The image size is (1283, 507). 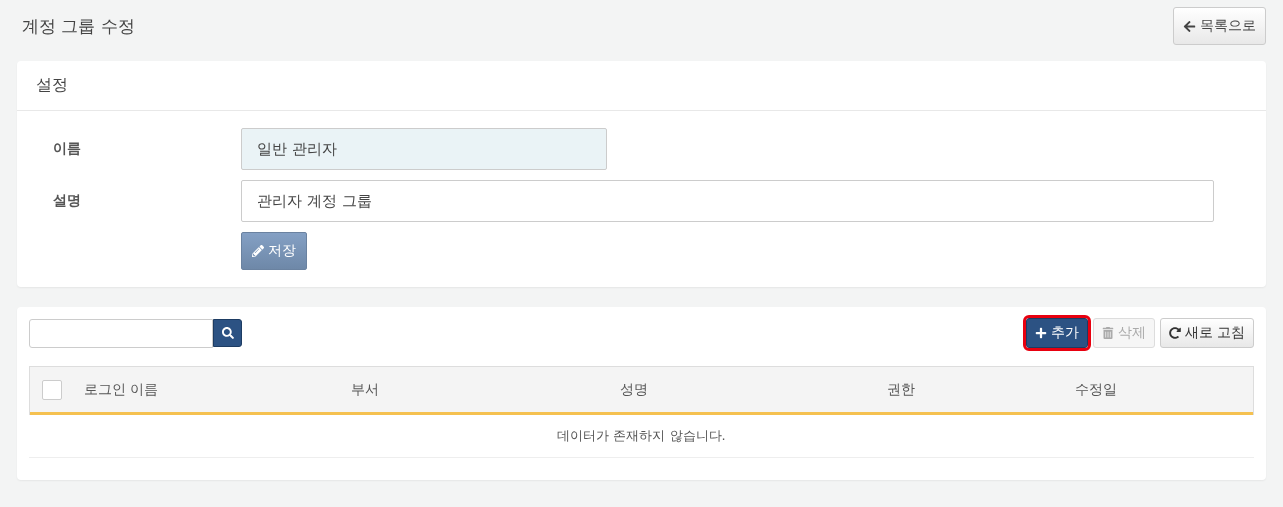 What do you see at coordinates (1107, 333) in the screenshot?
I see `trash-icon` at bounding box center [1107, 333].